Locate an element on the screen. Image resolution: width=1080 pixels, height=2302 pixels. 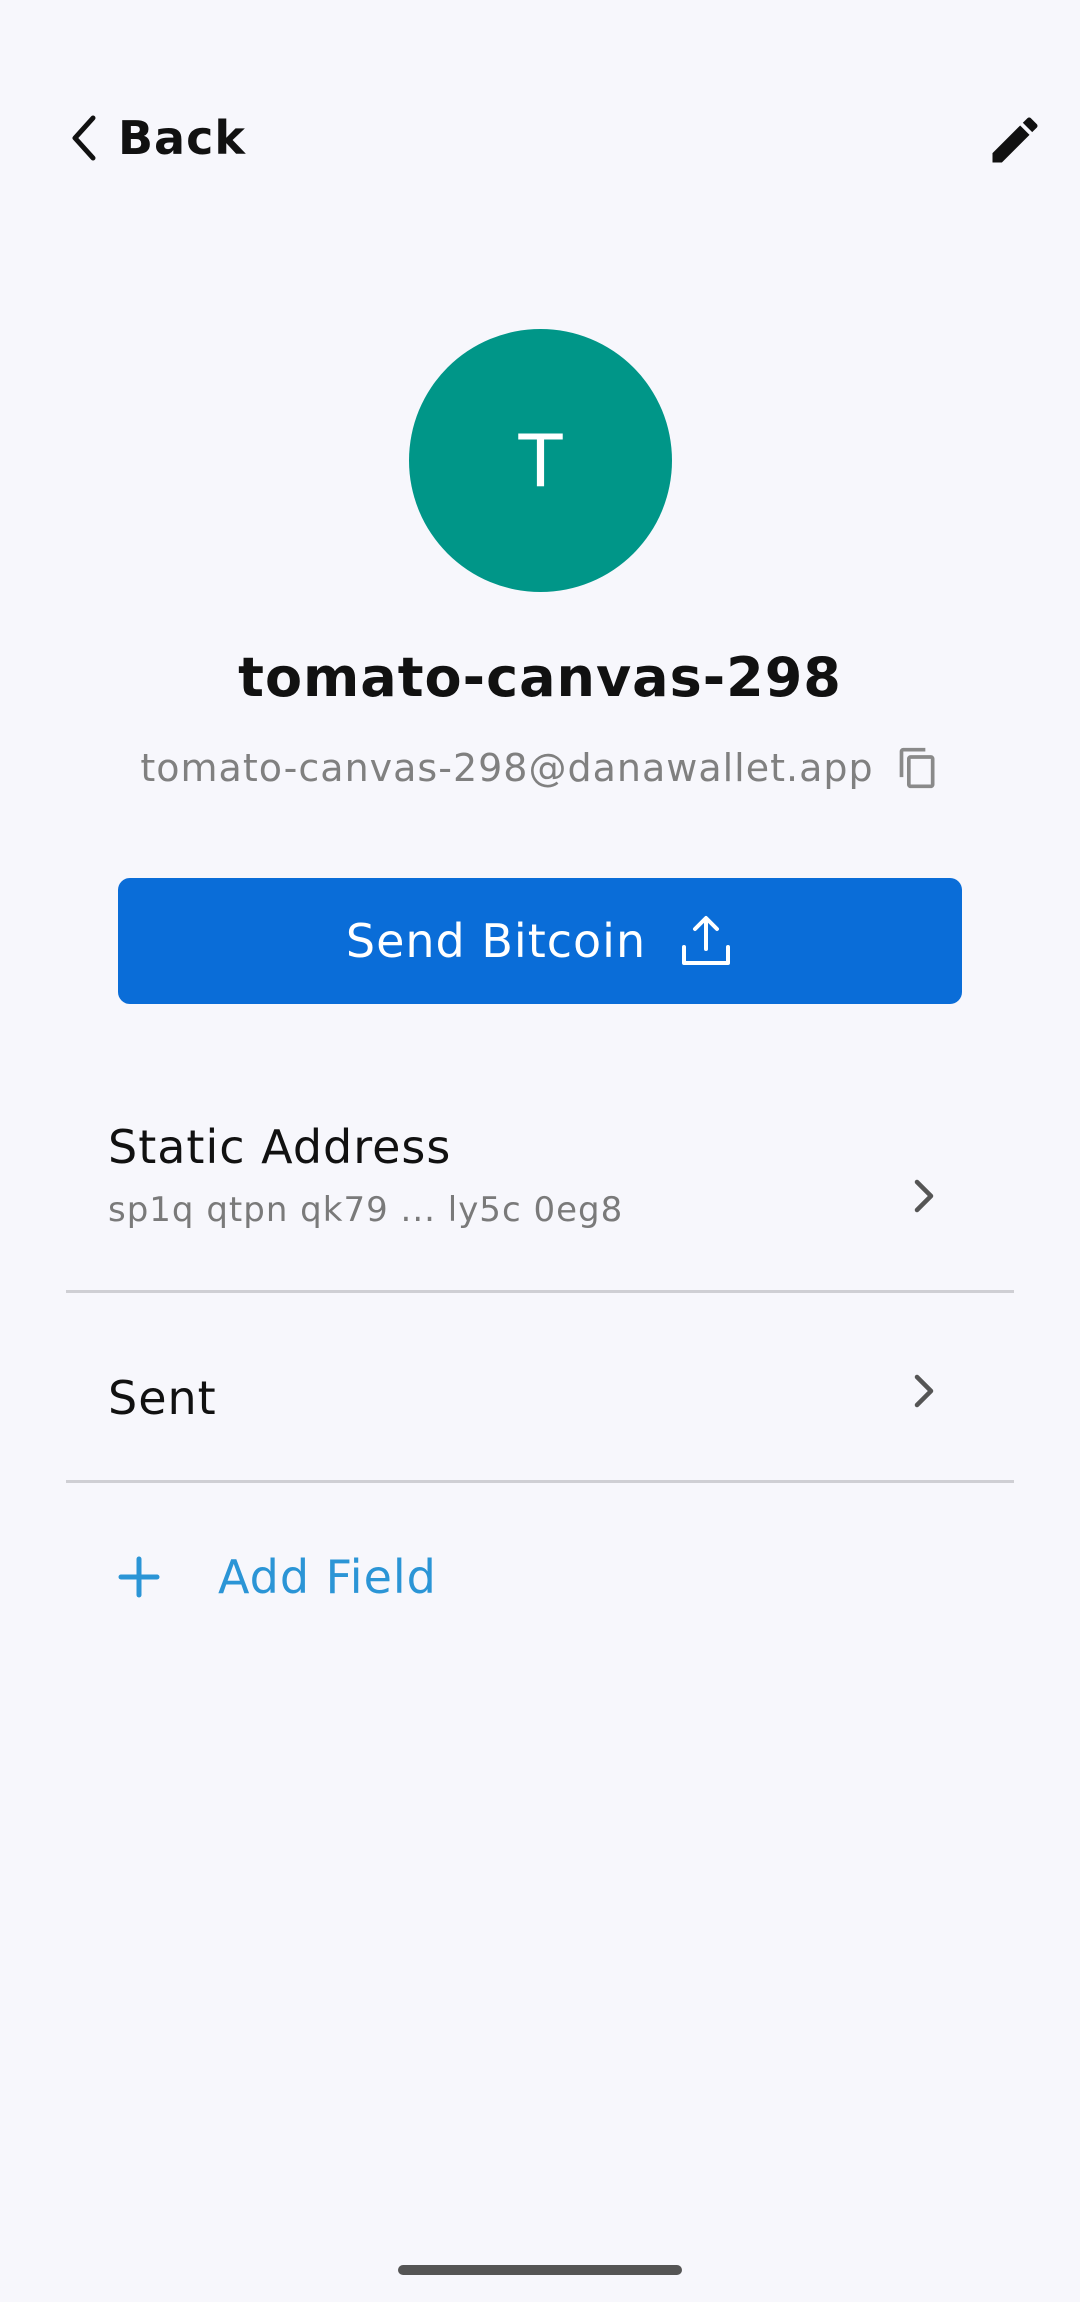
send-bitcoin-label: Send Bitcoin is located at coordinates (496, 941).